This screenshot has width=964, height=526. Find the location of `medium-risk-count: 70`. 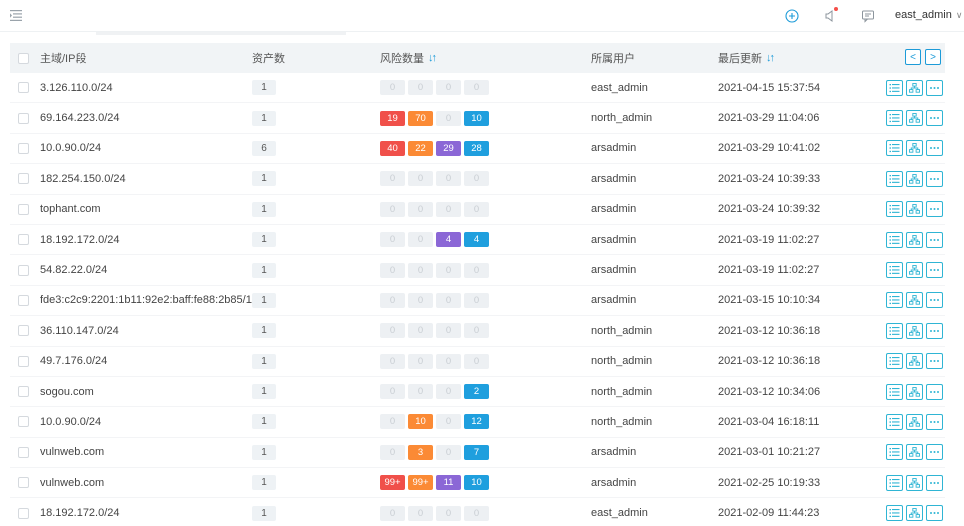

medium-risk-count: 70 is located at coordinates (420, 118).